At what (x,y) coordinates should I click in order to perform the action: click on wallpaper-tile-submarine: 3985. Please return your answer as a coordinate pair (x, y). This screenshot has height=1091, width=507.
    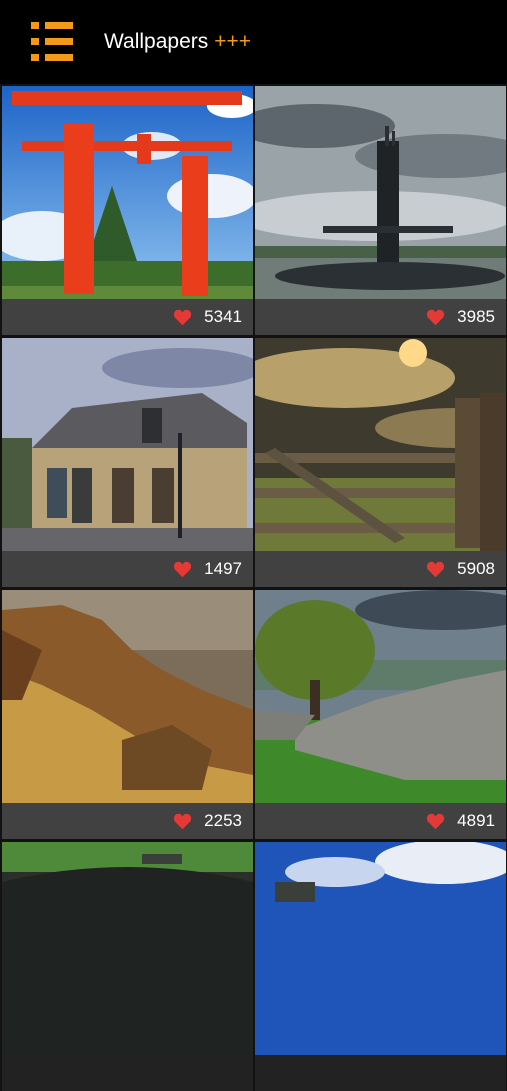
    Looking at the image, I should click on (380, 210).